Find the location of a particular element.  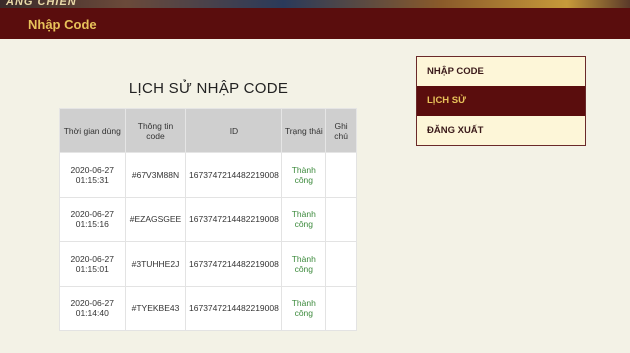

cell-time: 2020-06-27 01:14:40 is located at coordinates (92, 308).